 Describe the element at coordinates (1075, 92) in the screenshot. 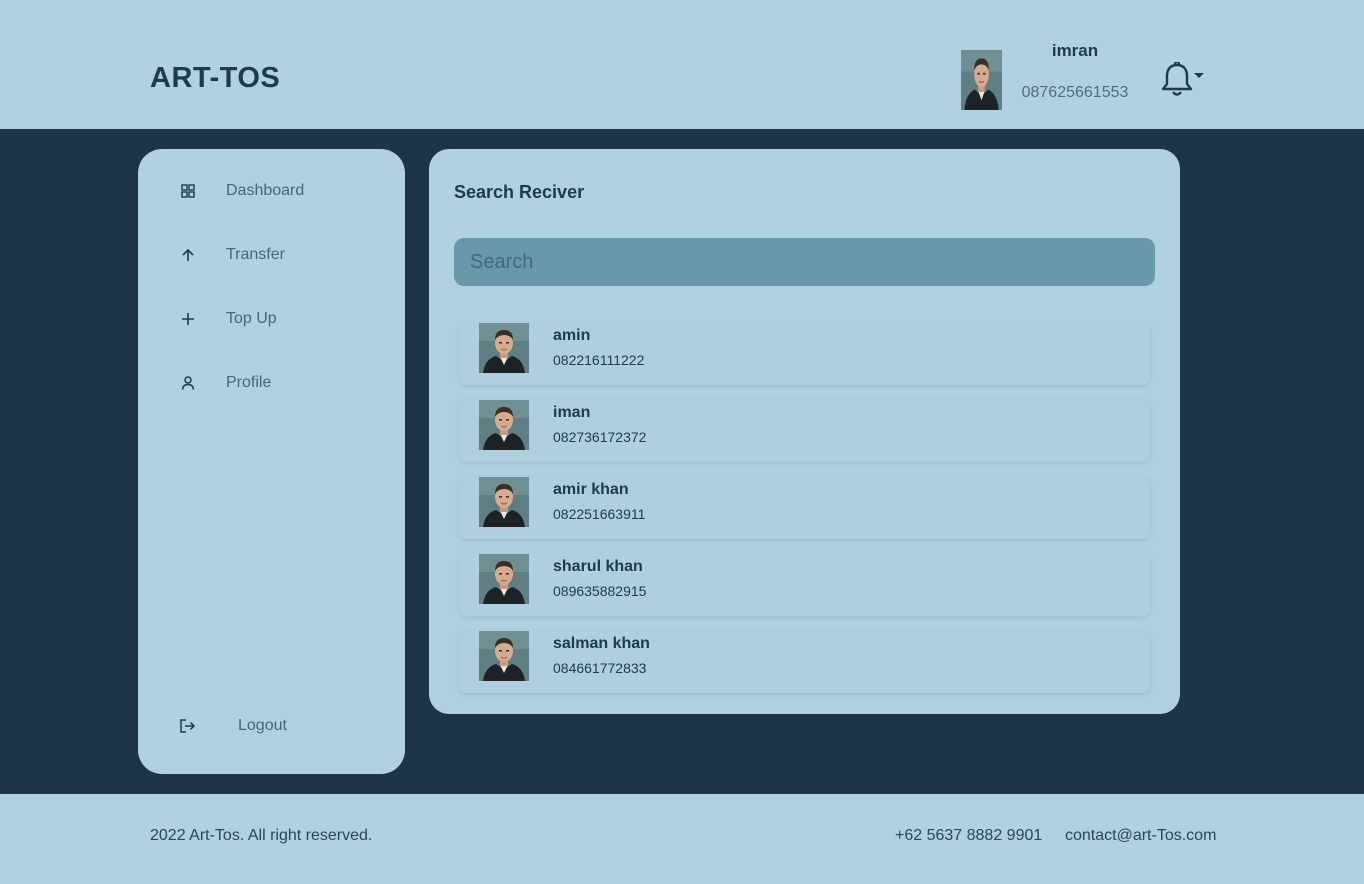

I see `user-phone: 087625661553` at that location.